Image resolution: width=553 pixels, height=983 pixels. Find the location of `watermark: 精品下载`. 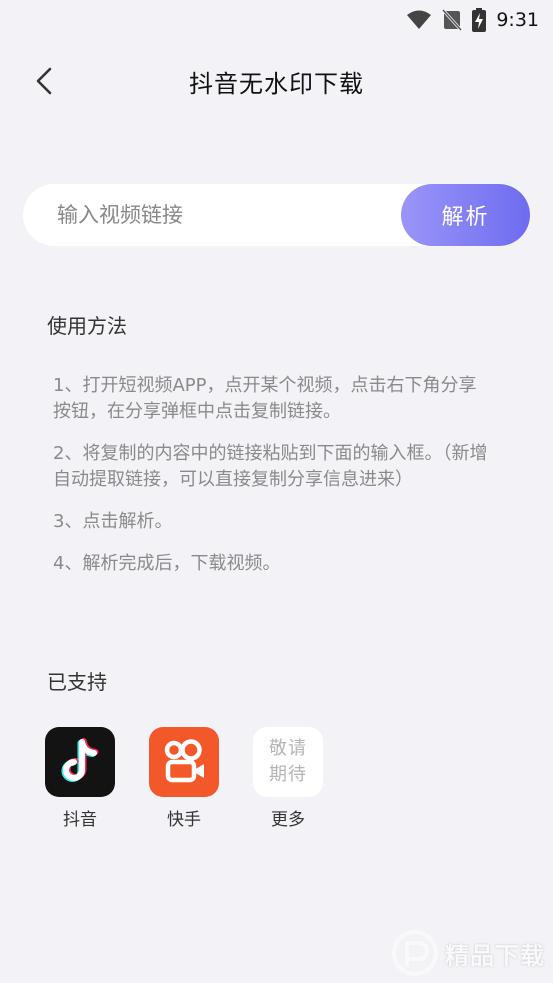

watermark: 精品下载 is located at coordinates (468, 953).